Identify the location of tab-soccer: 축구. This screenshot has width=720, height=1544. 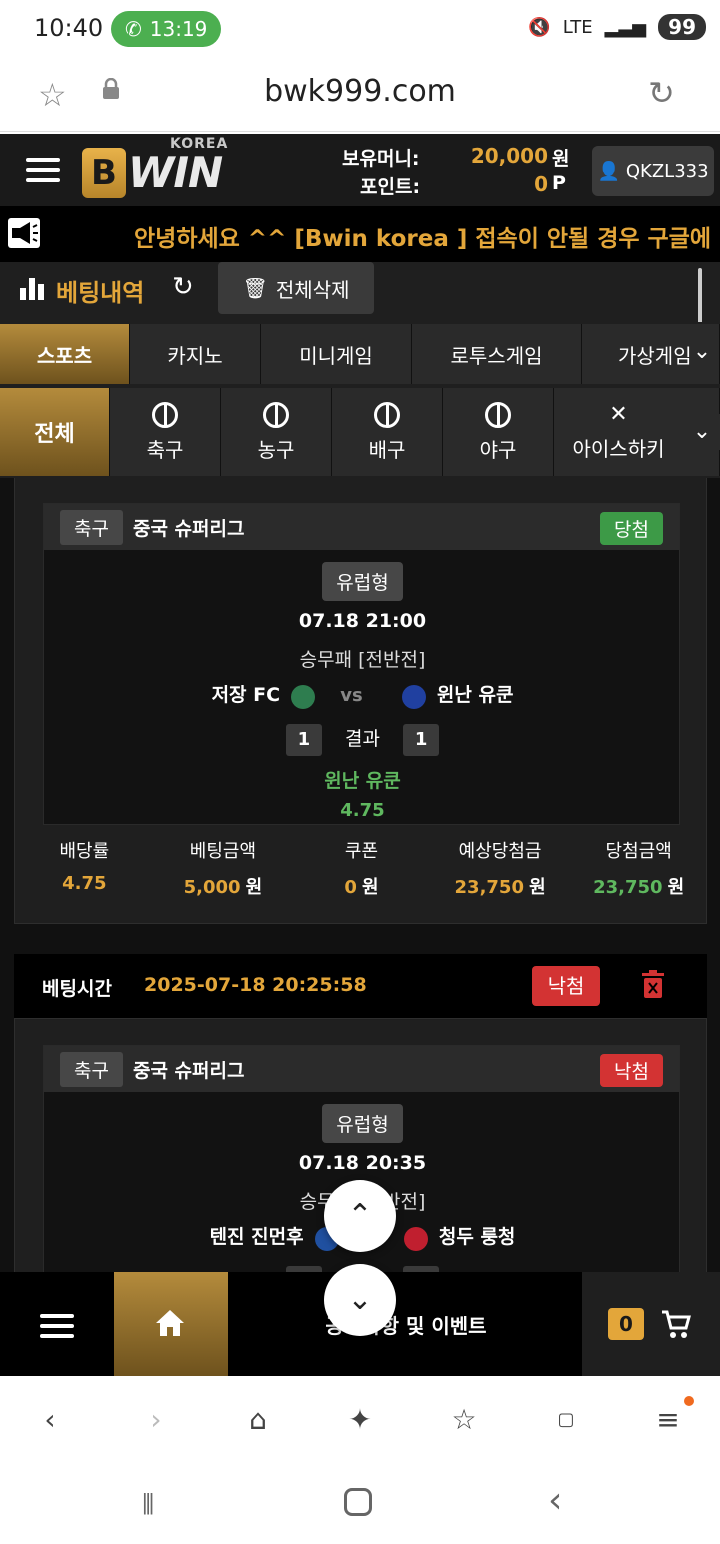
(165, 432).